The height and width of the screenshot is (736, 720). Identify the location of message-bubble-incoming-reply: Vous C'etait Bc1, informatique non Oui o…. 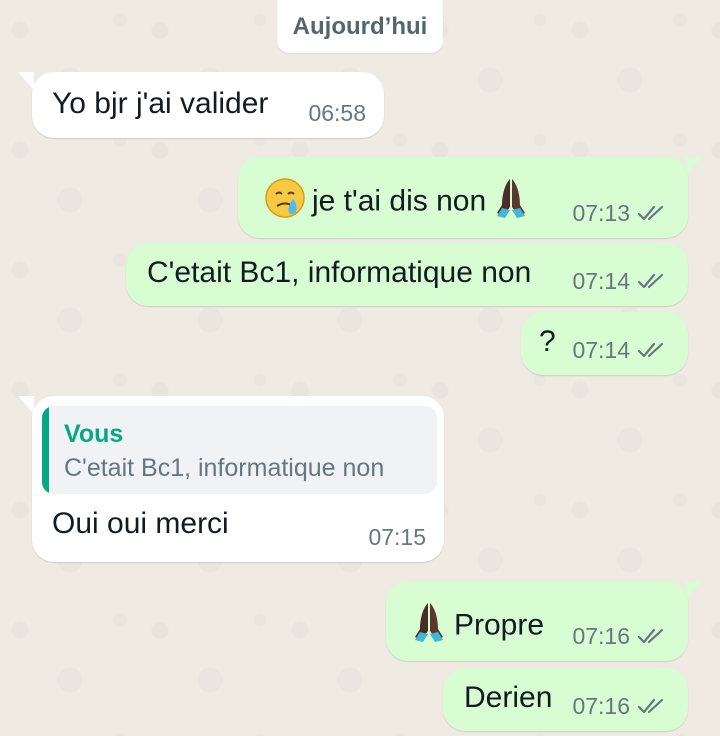
(231, 479).